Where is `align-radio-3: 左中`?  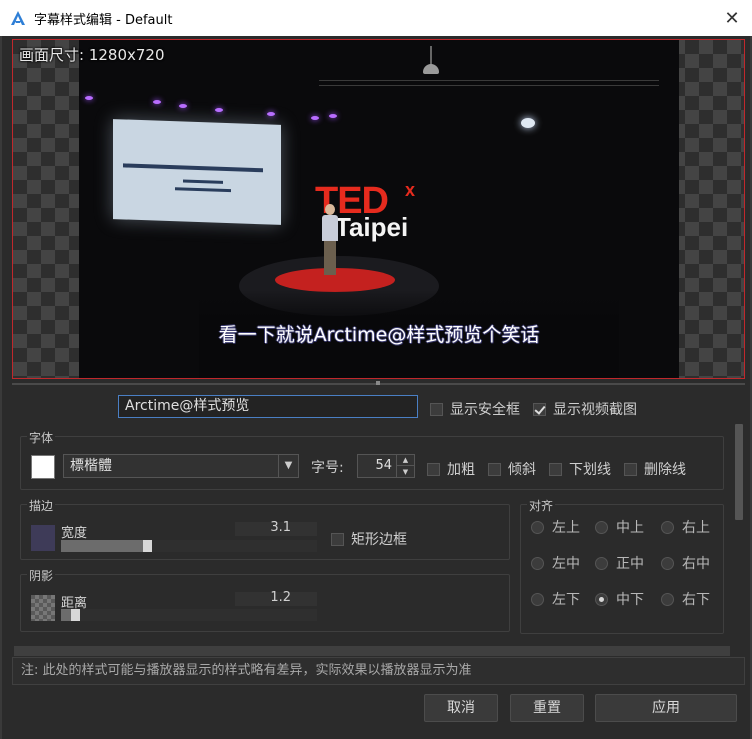
align-radio-3: 左中 is located at coordinates (555, 563).